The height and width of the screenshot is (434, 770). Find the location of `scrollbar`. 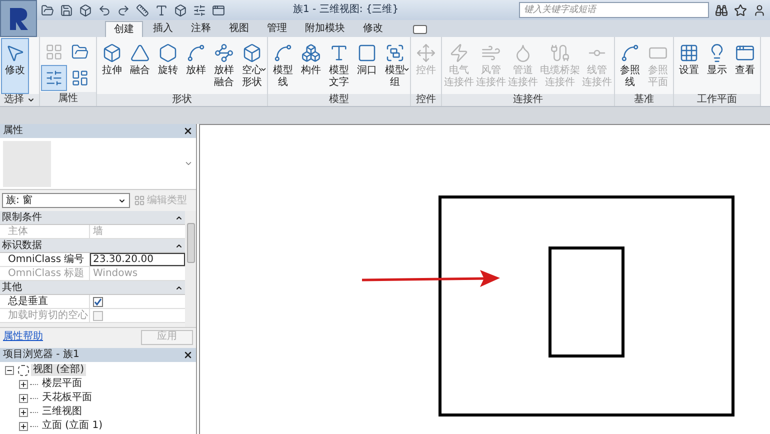

scrollbar is located at coordinates (190, 269).